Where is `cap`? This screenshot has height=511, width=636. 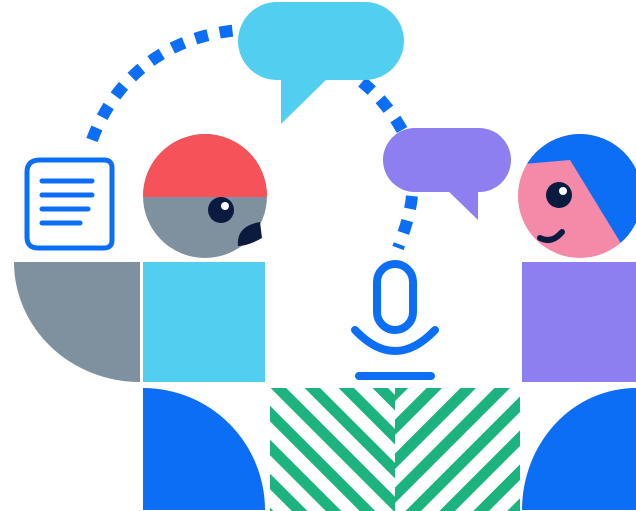
cap is located at coordinates (205, 165).